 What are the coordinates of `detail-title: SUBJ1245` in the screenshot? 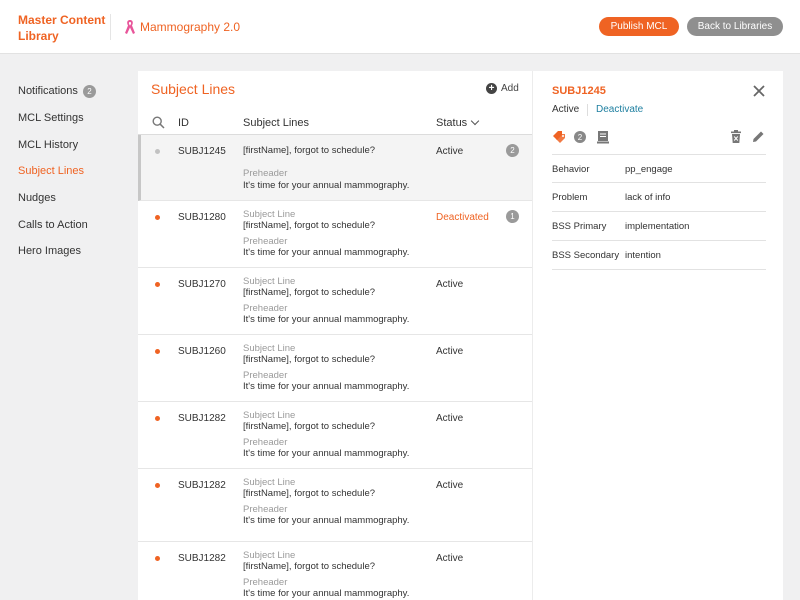 It's located at (579, 91).